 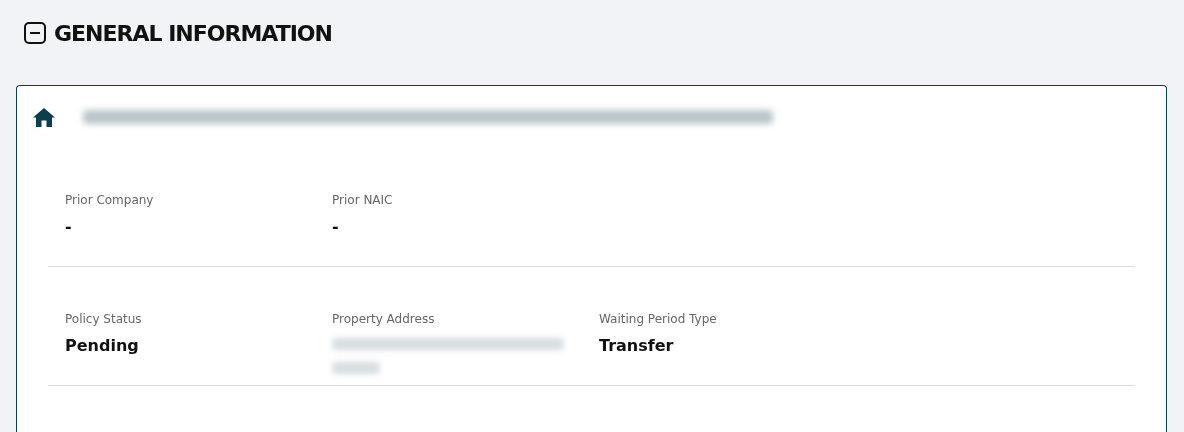 What do you see at coordinates (363, 200) in the screenshot?
I see `field-label: Prior NAIC` at bounding box center [363, 200].